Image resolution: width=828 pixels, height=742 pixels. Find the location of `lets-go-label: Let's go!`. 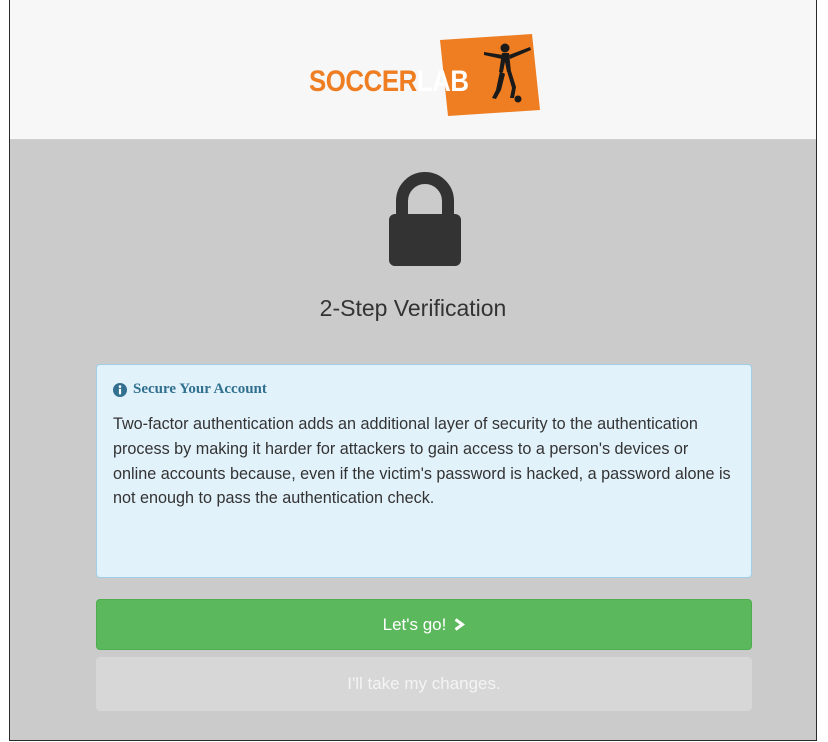

lets-go-label: Let's go! is located at coordinates (414, 624).